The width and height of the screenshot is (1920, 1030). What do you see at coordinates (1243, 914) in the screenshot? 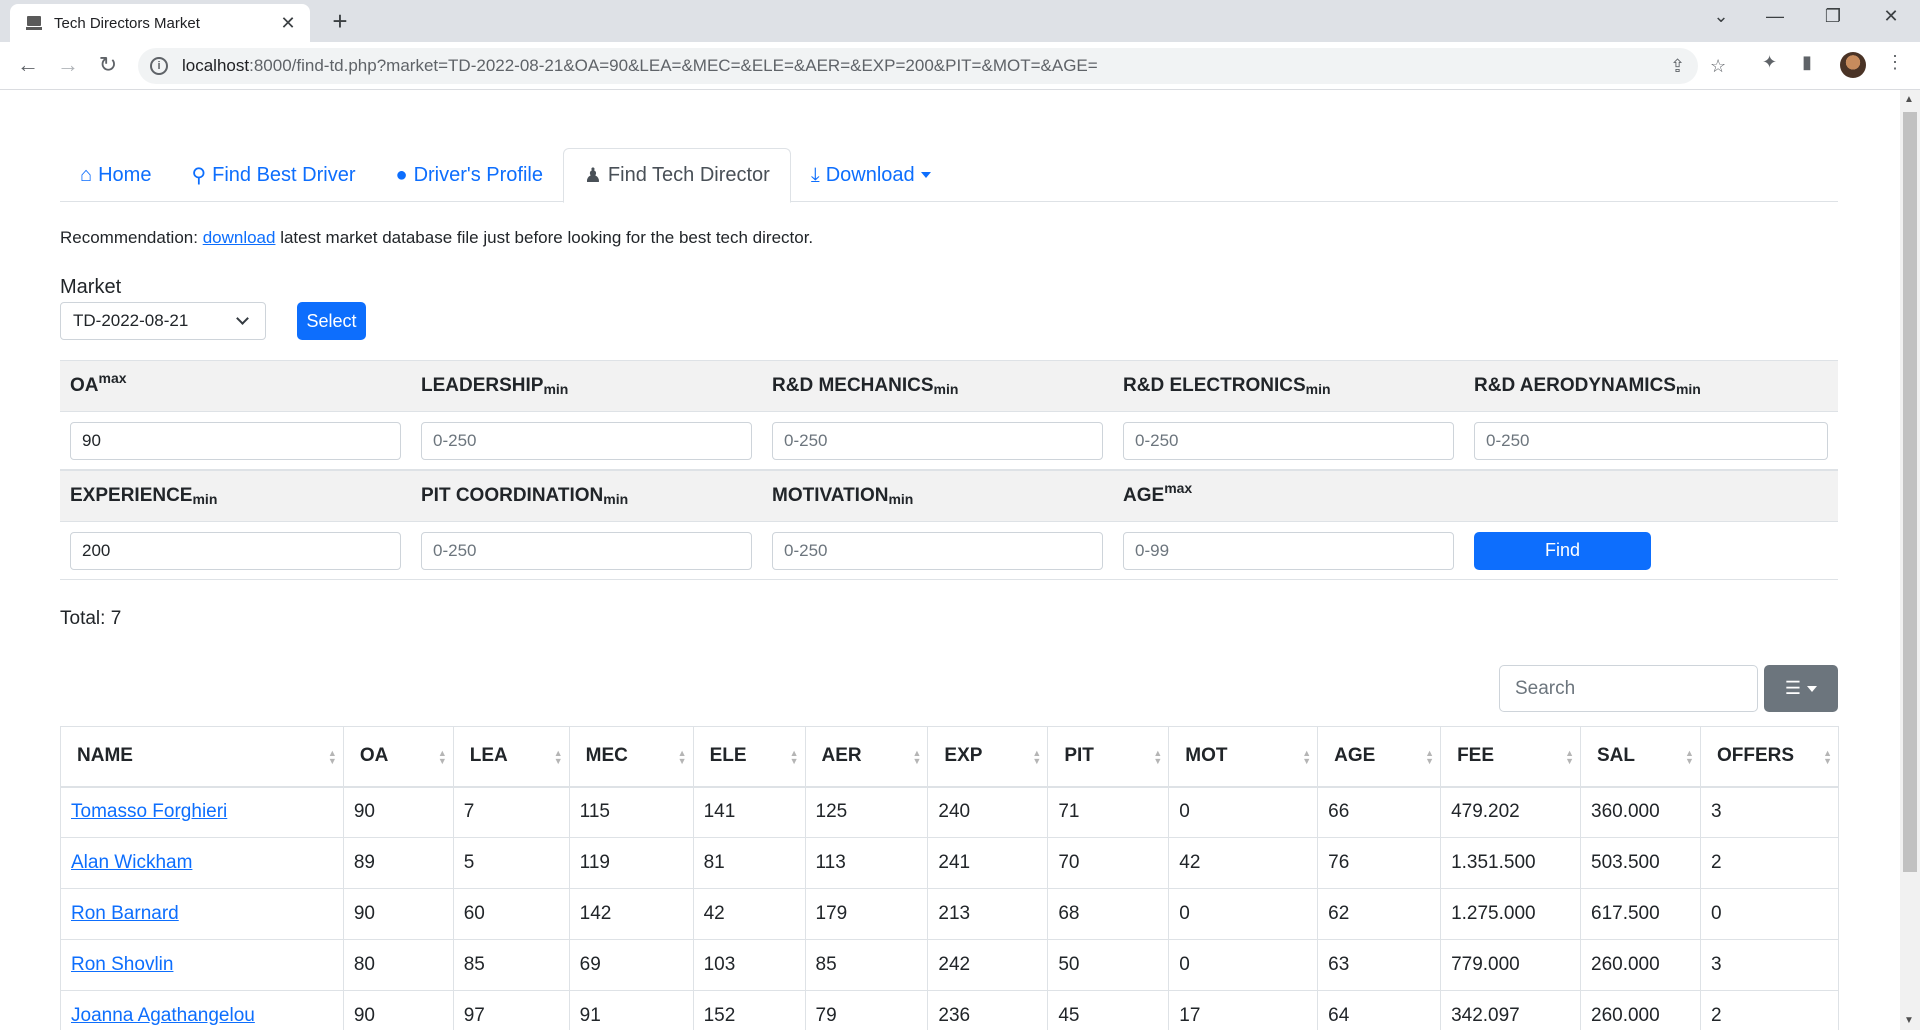
I see `table-cell-mot: 0` at bounding box center [1243, 914].